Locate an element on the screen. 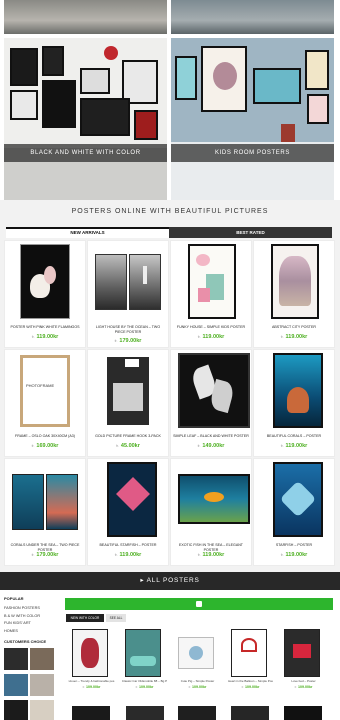 The width and height of the screenshot is (340, 720). customers-choice-title: CUSTOMERS CHOICE is located at coordinates (25, 642).